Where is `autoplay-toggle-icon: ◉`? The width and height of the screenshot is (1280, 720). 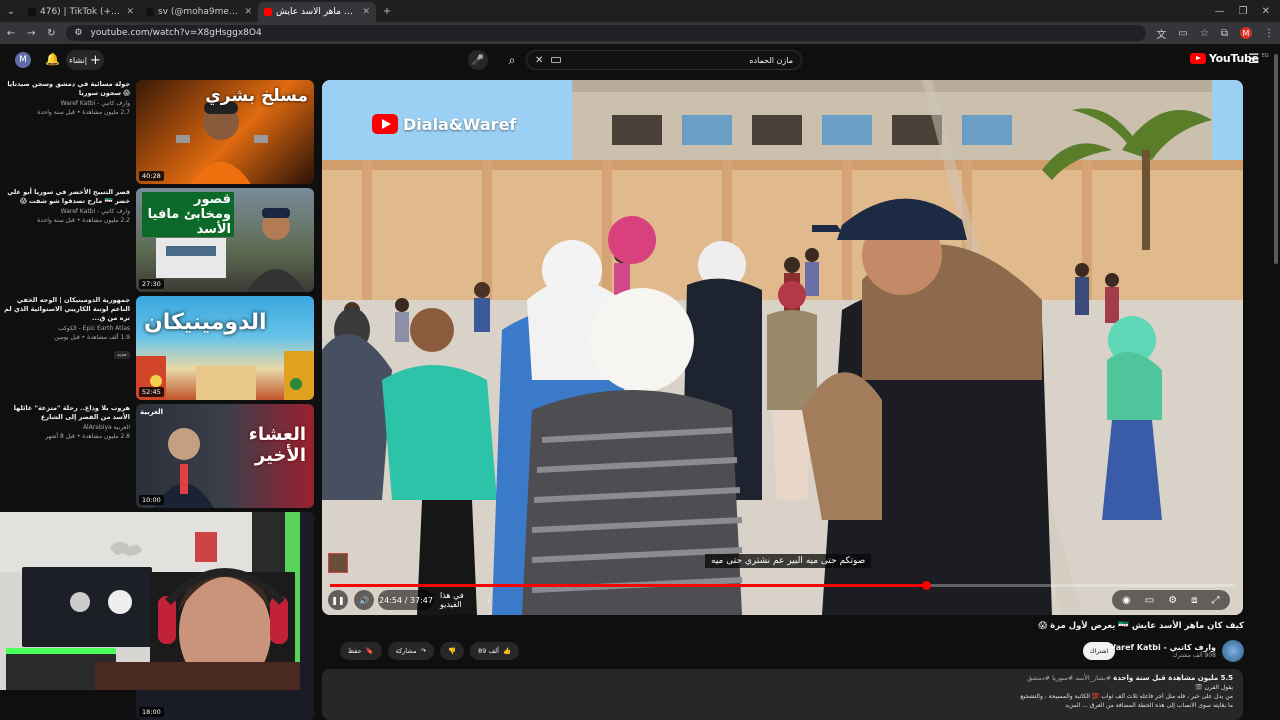 autoplay-toggle-icon: ◉ is located at coordinates (1126, 600).